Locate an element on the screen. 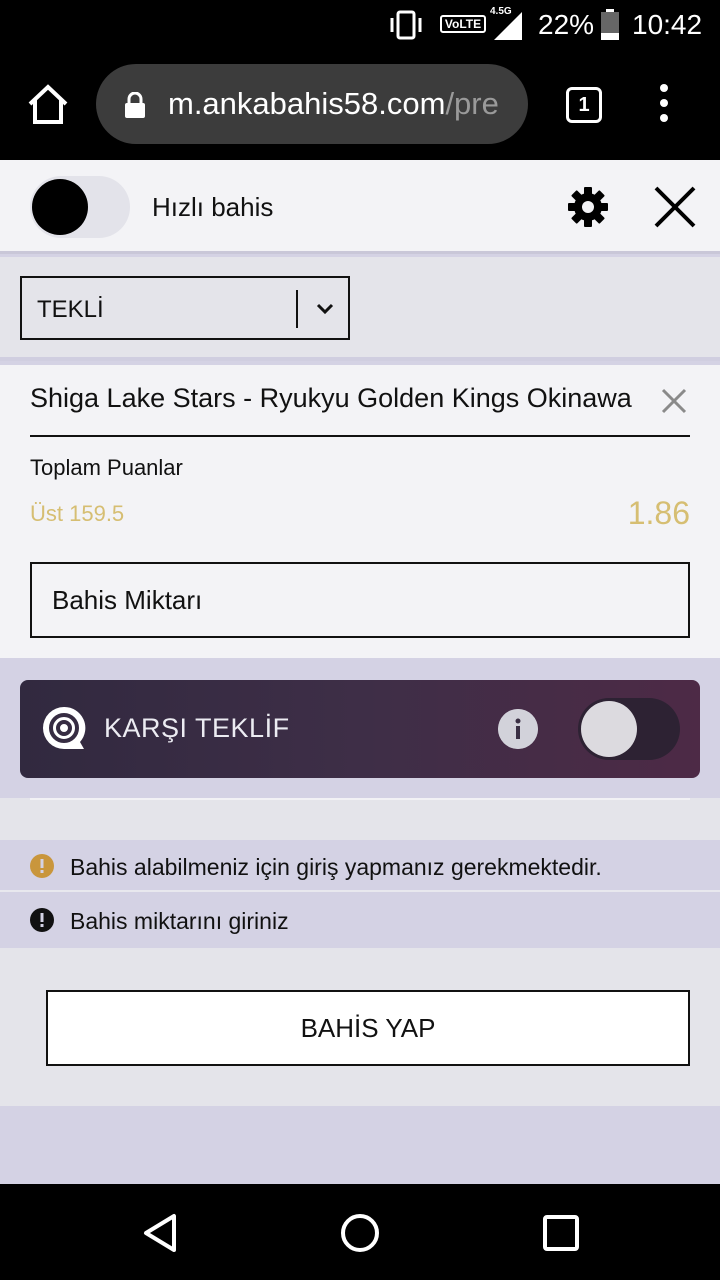  betslip-header: Hızlı bahis is located at coordinates (360, 207).